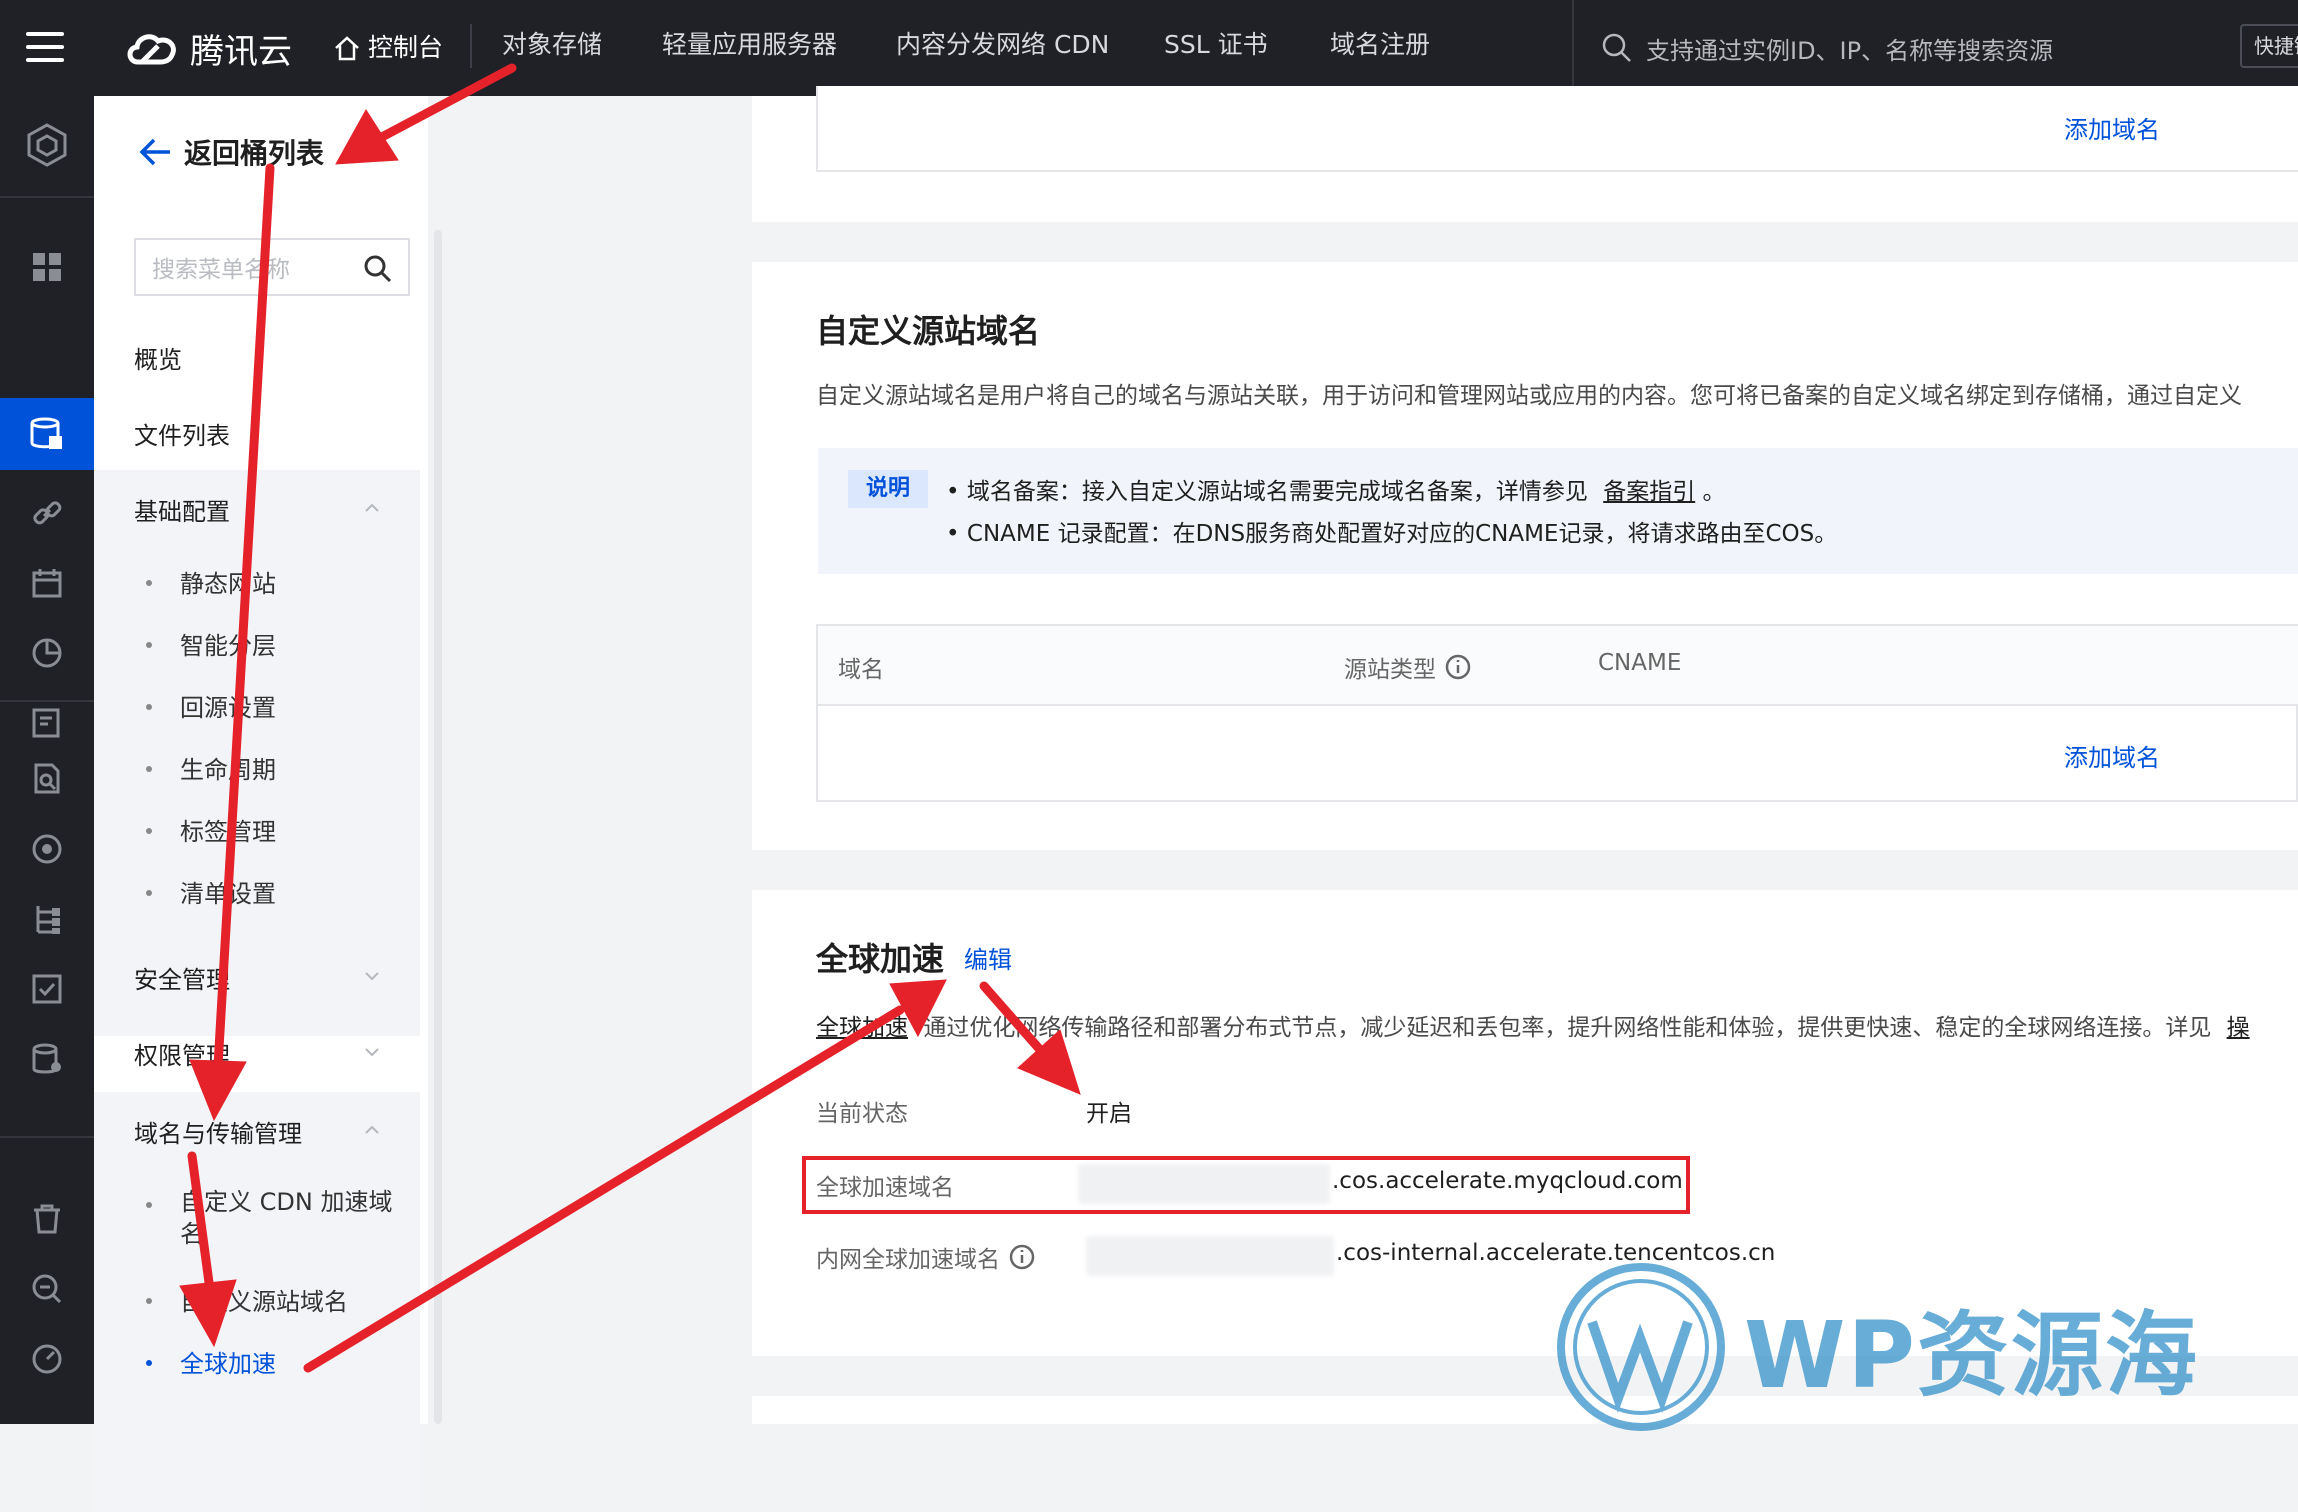  Describe the element at coordinates (2112, 127) in the screenshot. I see `add-cdn-domain-link: 添加域名` at that location.